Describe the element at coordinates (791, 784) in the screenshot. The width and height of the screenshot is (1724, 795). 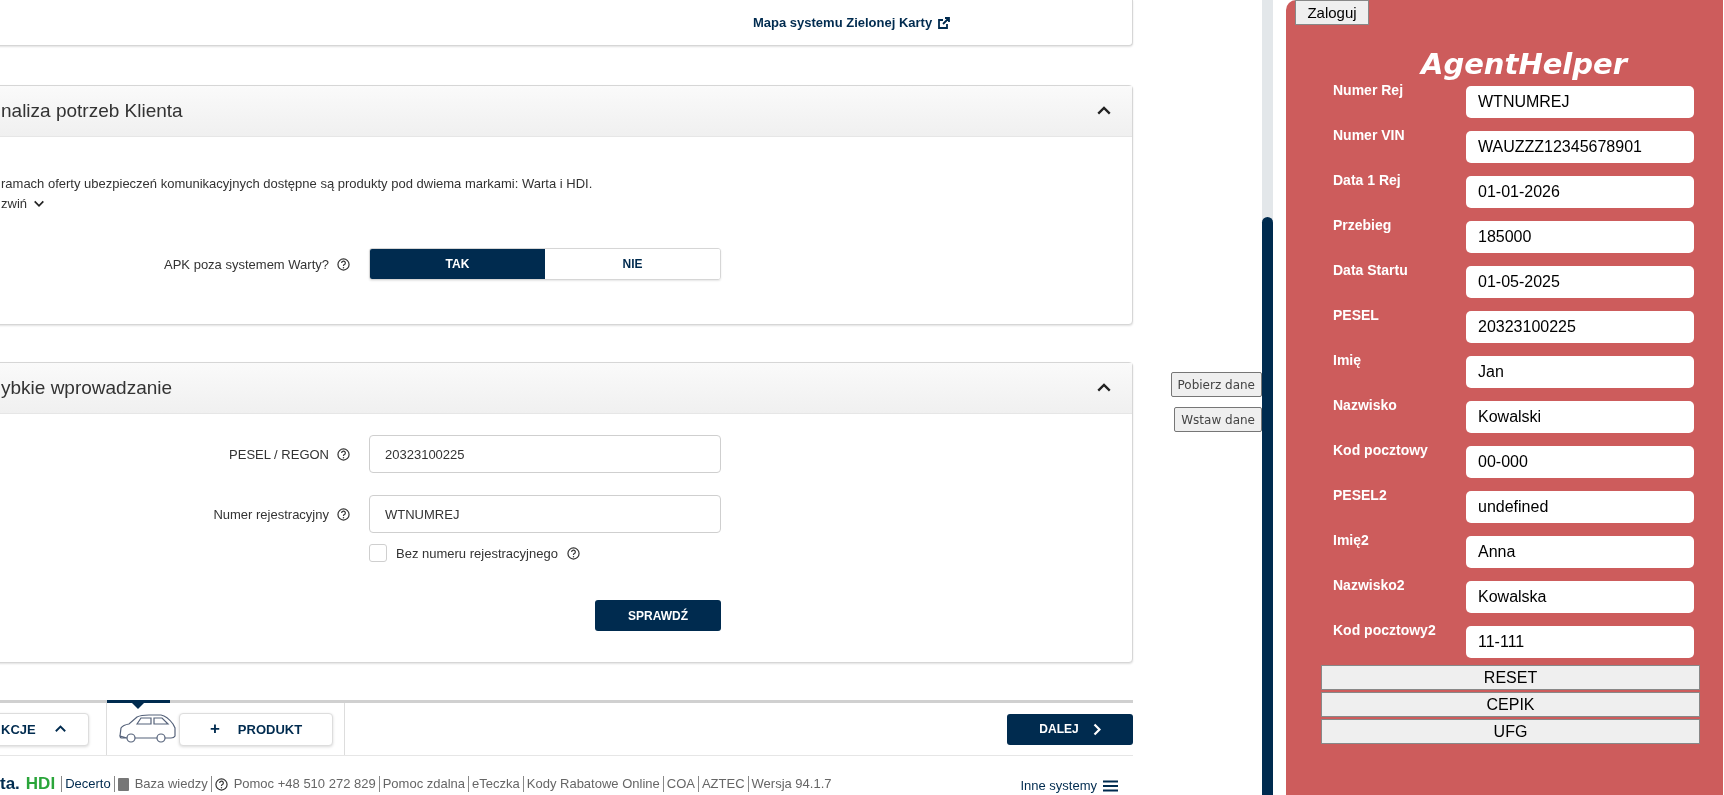
I see `footer-link: Wersja 94.1.7` at that location.